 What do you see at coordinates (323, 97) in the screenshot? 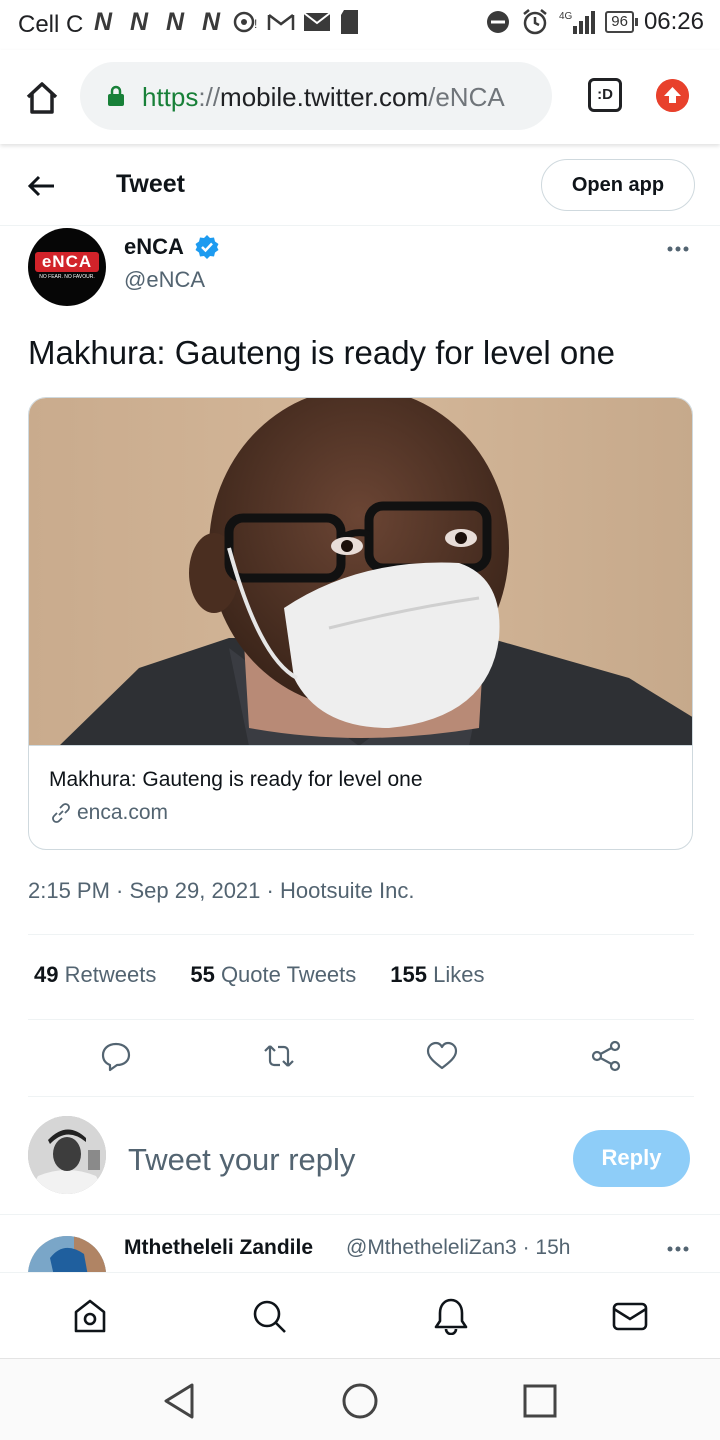
I see `url-text: https://mobile.twitter.com/eNCA` at bounding box center [323, 97].